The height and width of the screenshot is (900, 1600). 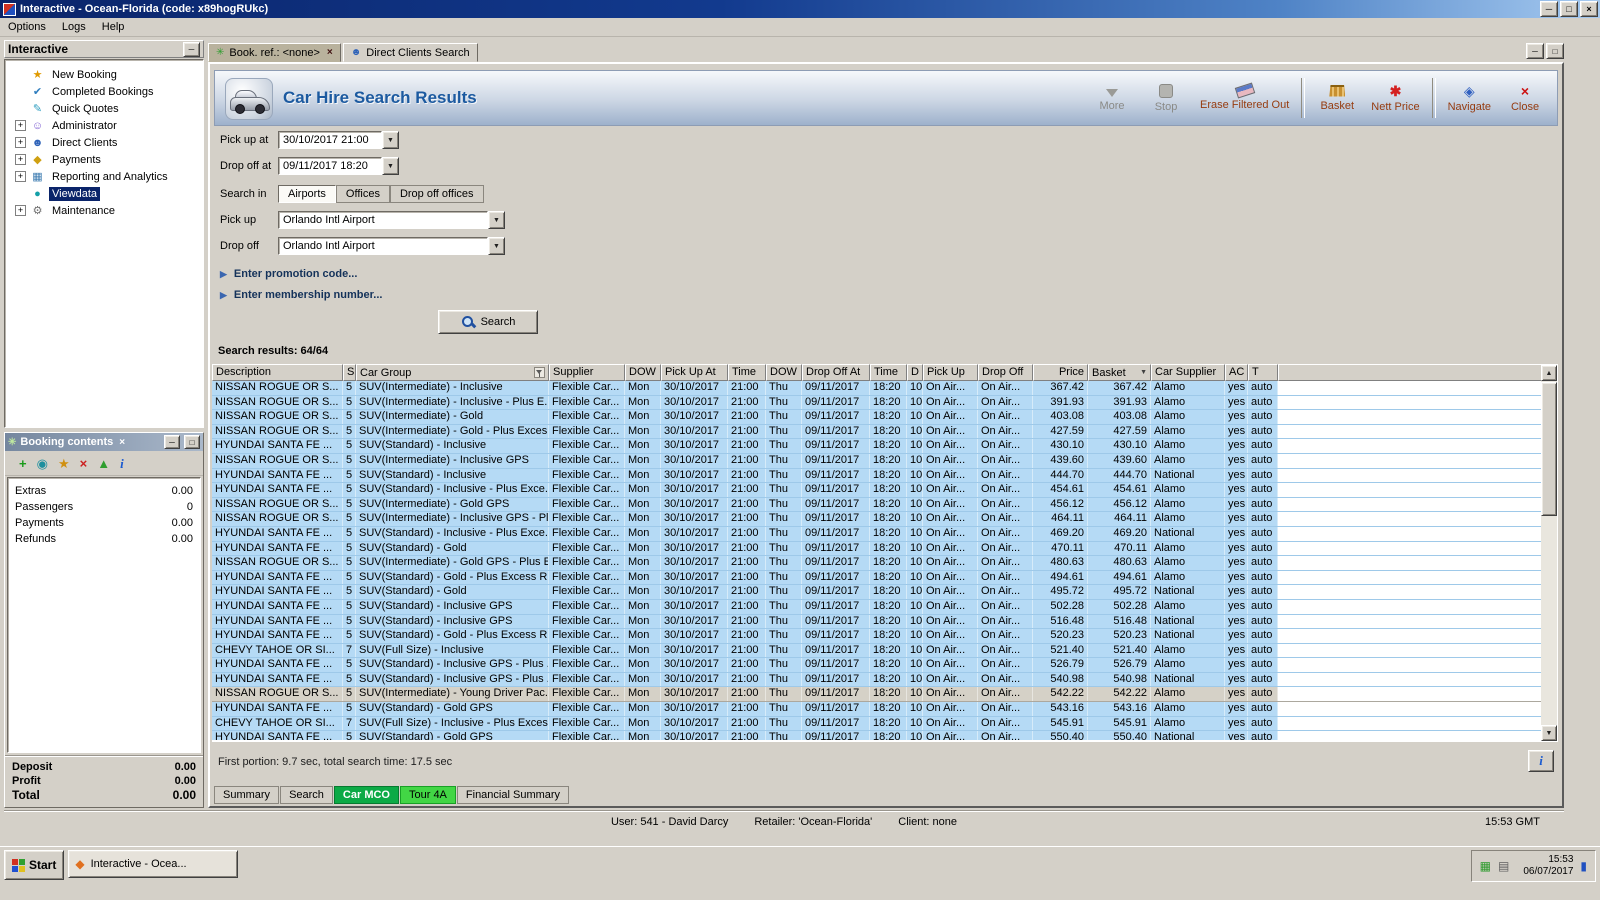 I want to click on filter-icon, so click(x=539, y=372).